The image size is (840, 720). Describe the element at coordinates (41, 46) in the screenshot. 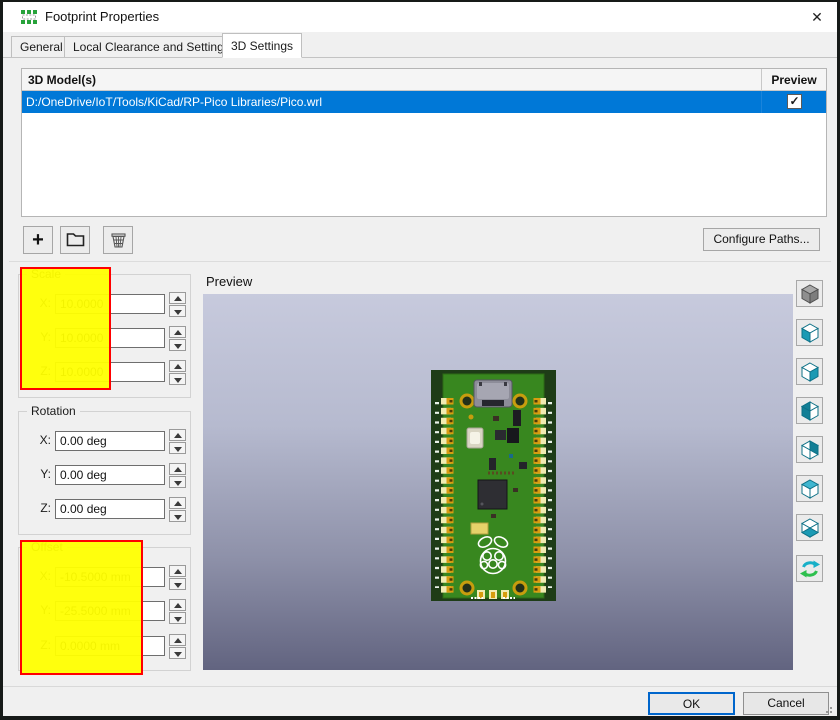

I see `tab-general: General` at that location.